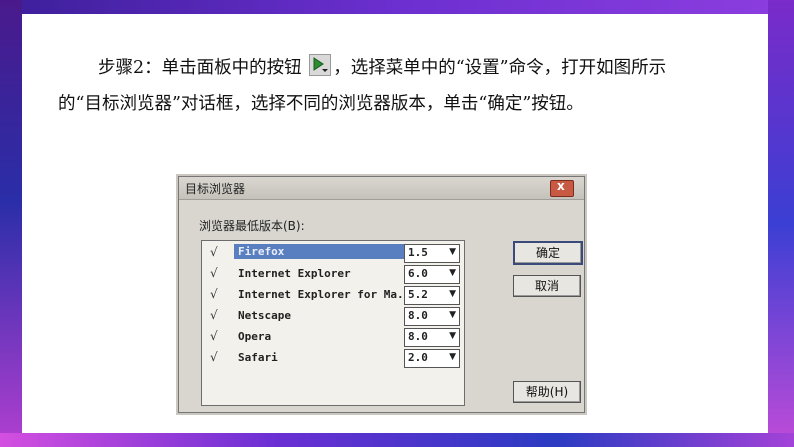 Image resolution: width=794 pixels, height=447 pixels. What do you see at coordinates (500, 68) in the screenshot?
I see `instruction-text-b: ，选择菜单中的“设置”命令，打开如图所示` at bounding box center [500, 68].